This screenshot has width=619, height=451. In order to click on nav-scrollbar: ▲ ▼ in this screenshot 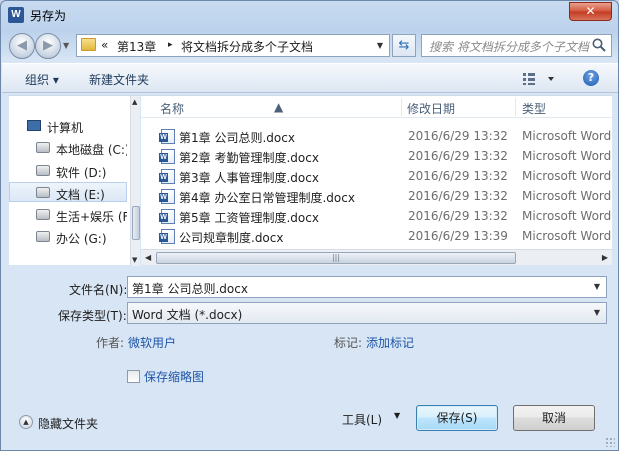, I will do `click(135, 181)`.